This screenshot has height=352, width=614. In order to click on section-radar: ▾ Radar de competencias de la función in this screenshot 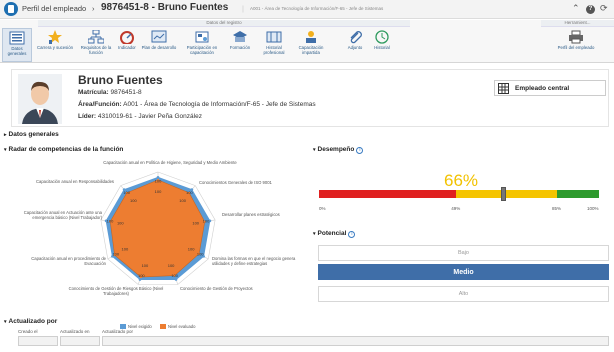, I will do `click(63, 149)`.